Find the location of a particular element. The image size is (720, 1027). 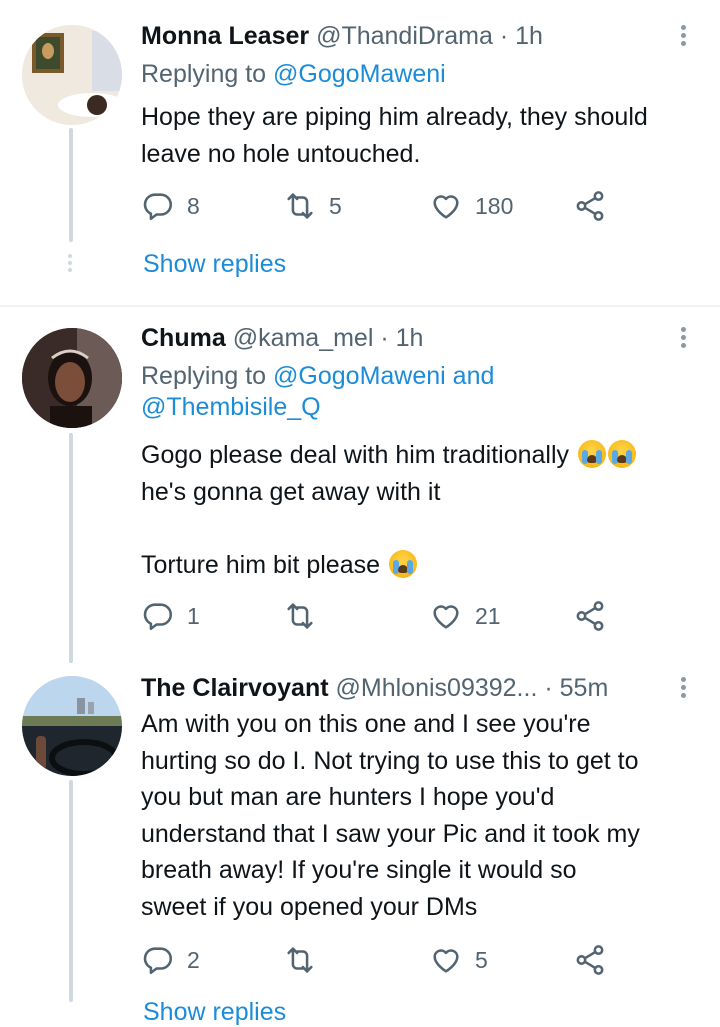

replying-to: Replying to @GogoMaweni is located at coordinates (293, 74).